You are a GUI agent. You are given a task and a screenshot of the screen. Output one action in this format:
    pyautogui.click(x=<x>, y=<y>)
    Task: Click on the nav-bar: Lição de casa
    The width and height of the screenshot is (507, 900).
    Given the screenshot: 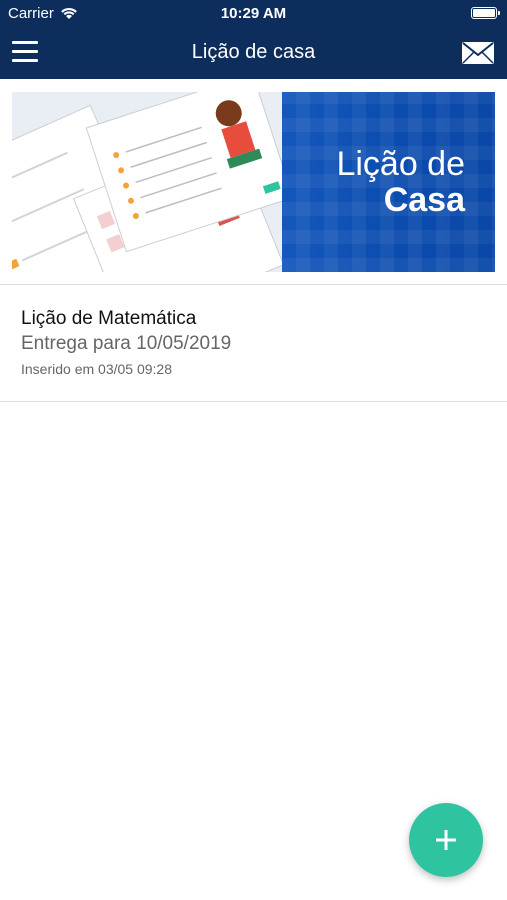 What is the action you would take?
    pyautogui.click(x=253, y=53)
    